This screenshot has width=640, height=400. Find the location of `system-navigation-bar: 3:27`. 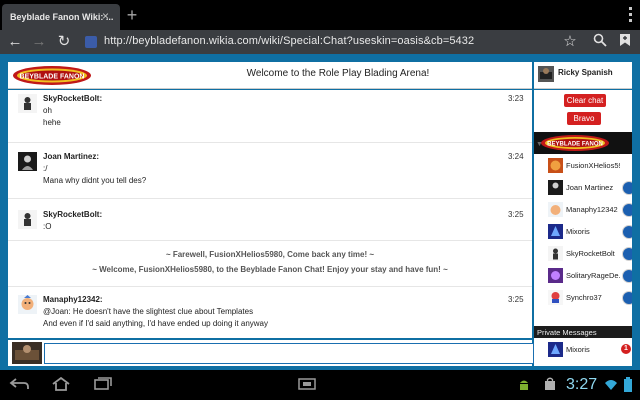

system-navigation-bar: 3:27 is located at coordinates (320, 385).